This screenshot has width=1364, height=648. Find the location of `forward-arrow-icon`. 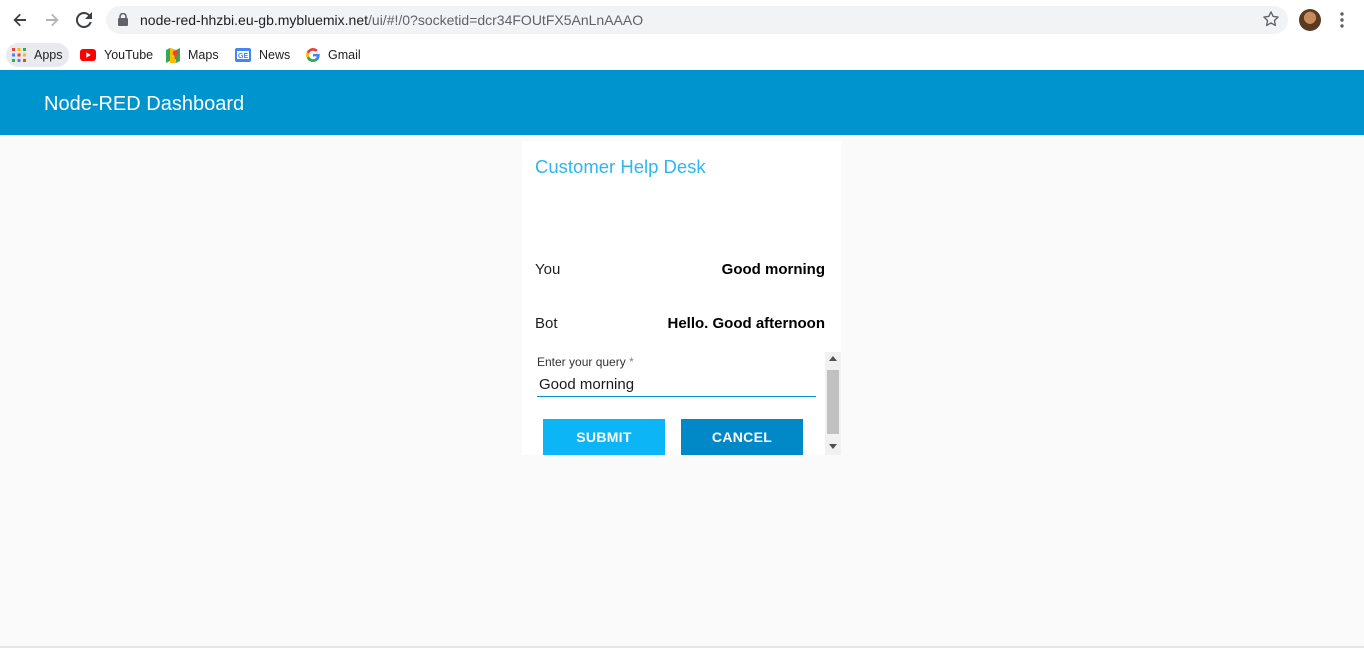

forward-arrow-icon is located at coordinates (52, 20).